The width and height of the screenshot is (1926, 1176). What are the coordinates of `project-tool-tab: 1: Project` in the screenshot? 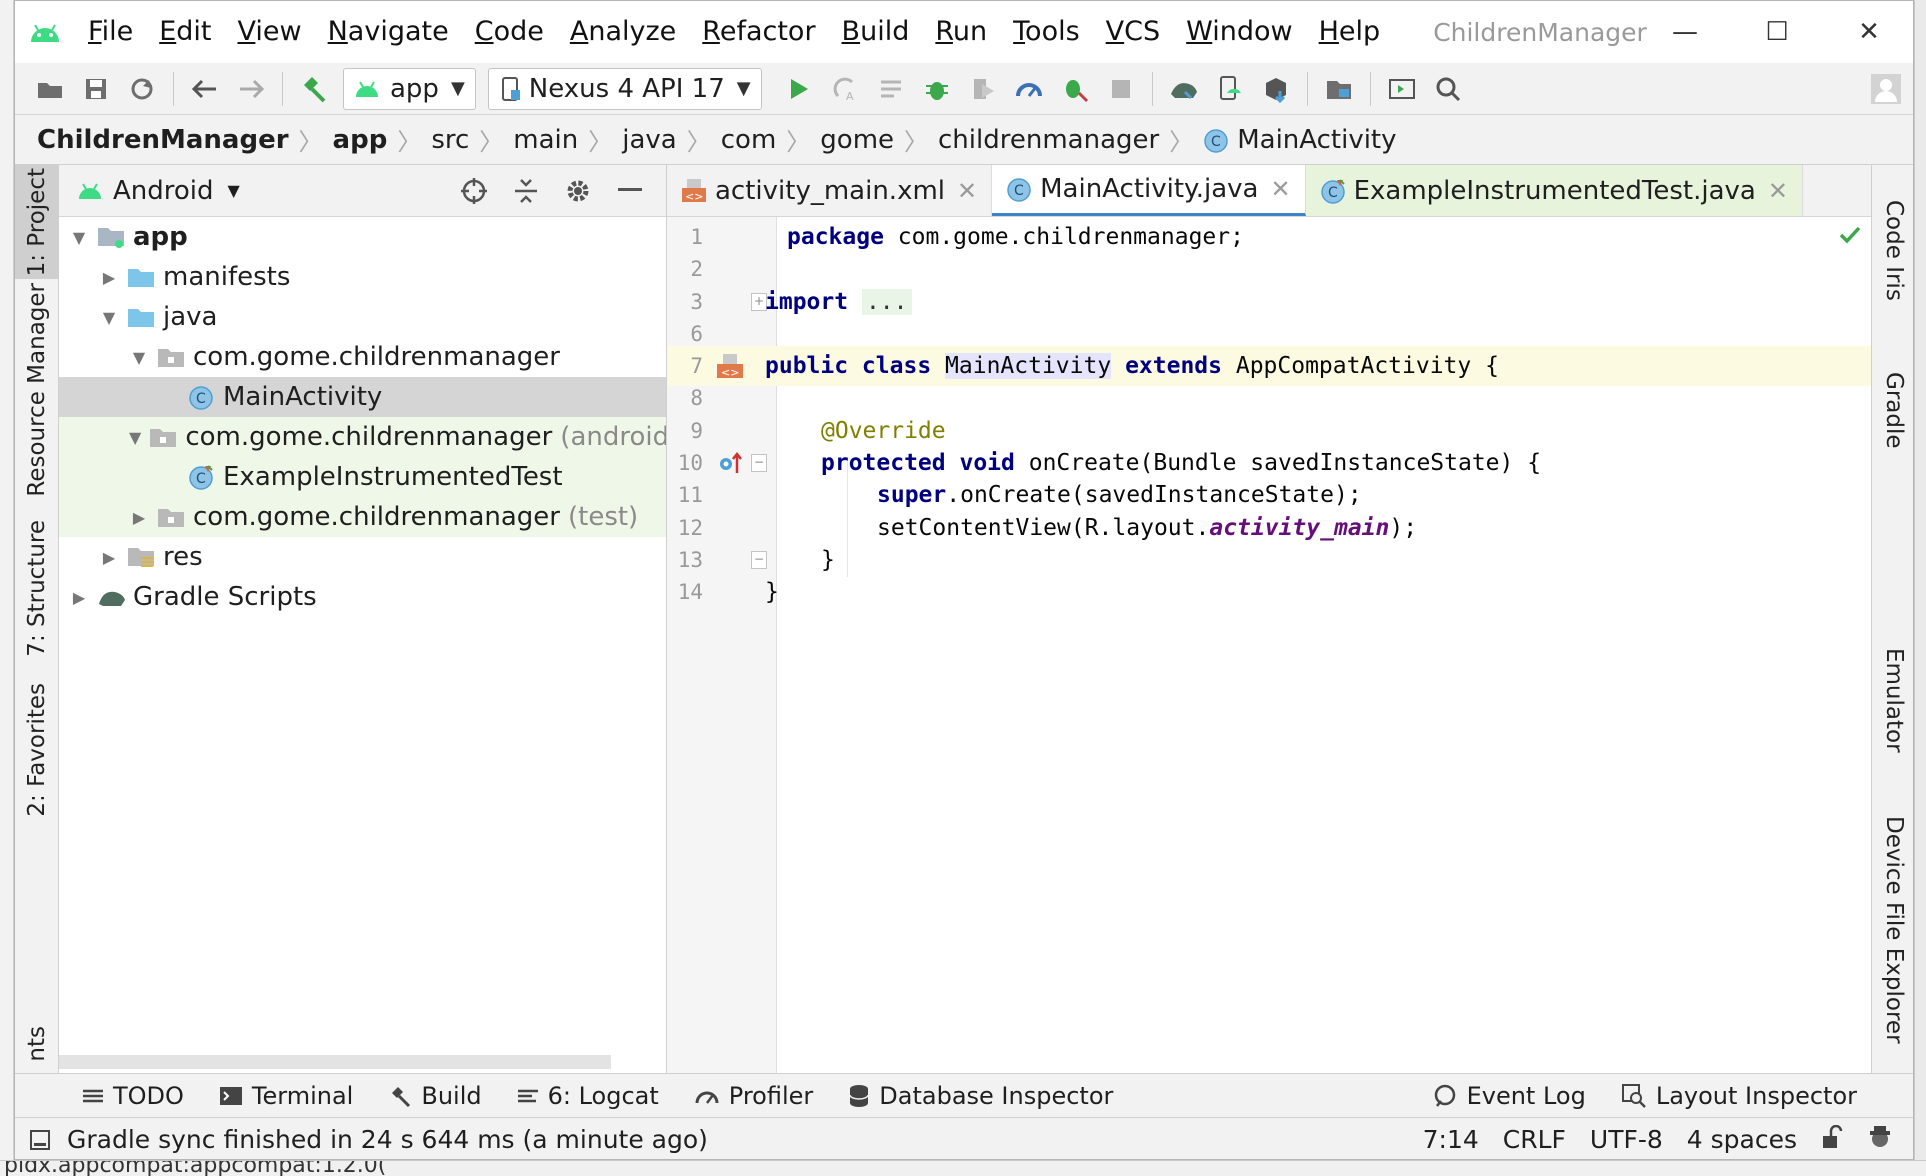 It's located at (37, 222).